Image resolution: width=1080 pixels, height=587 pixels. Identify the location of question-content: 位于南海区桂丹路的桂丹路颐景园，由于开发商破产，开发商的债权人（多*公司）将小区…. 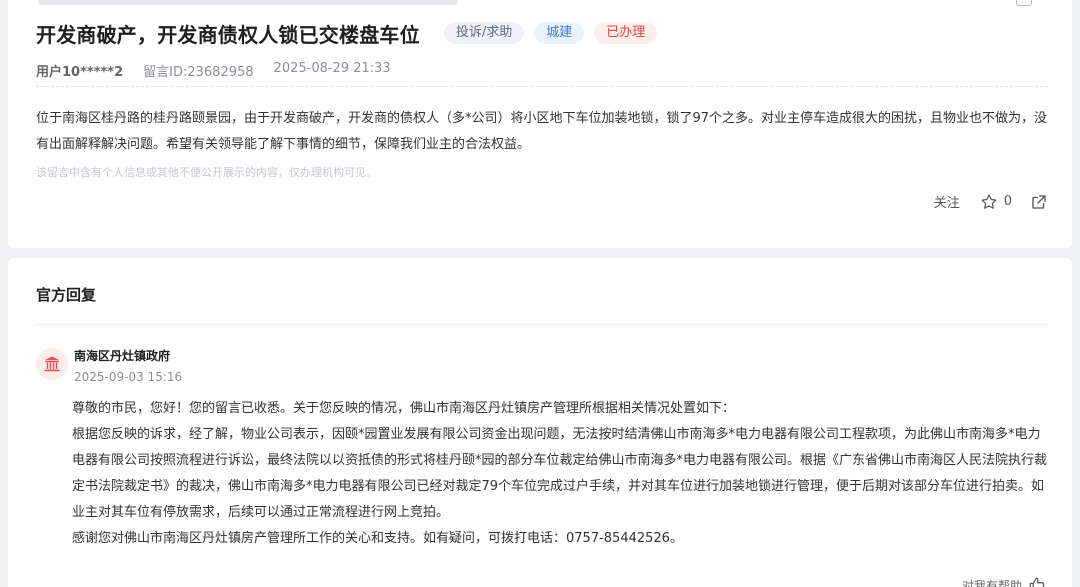
(543, 132).